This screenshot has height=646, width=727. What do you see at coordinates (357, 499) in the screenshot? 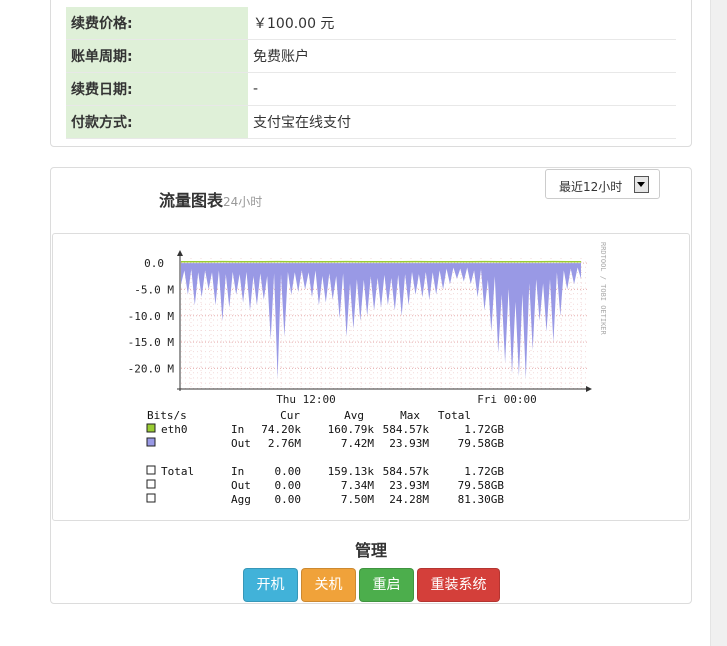
I see `legend-avg: 7.50M` at bounding box center [357, 499].